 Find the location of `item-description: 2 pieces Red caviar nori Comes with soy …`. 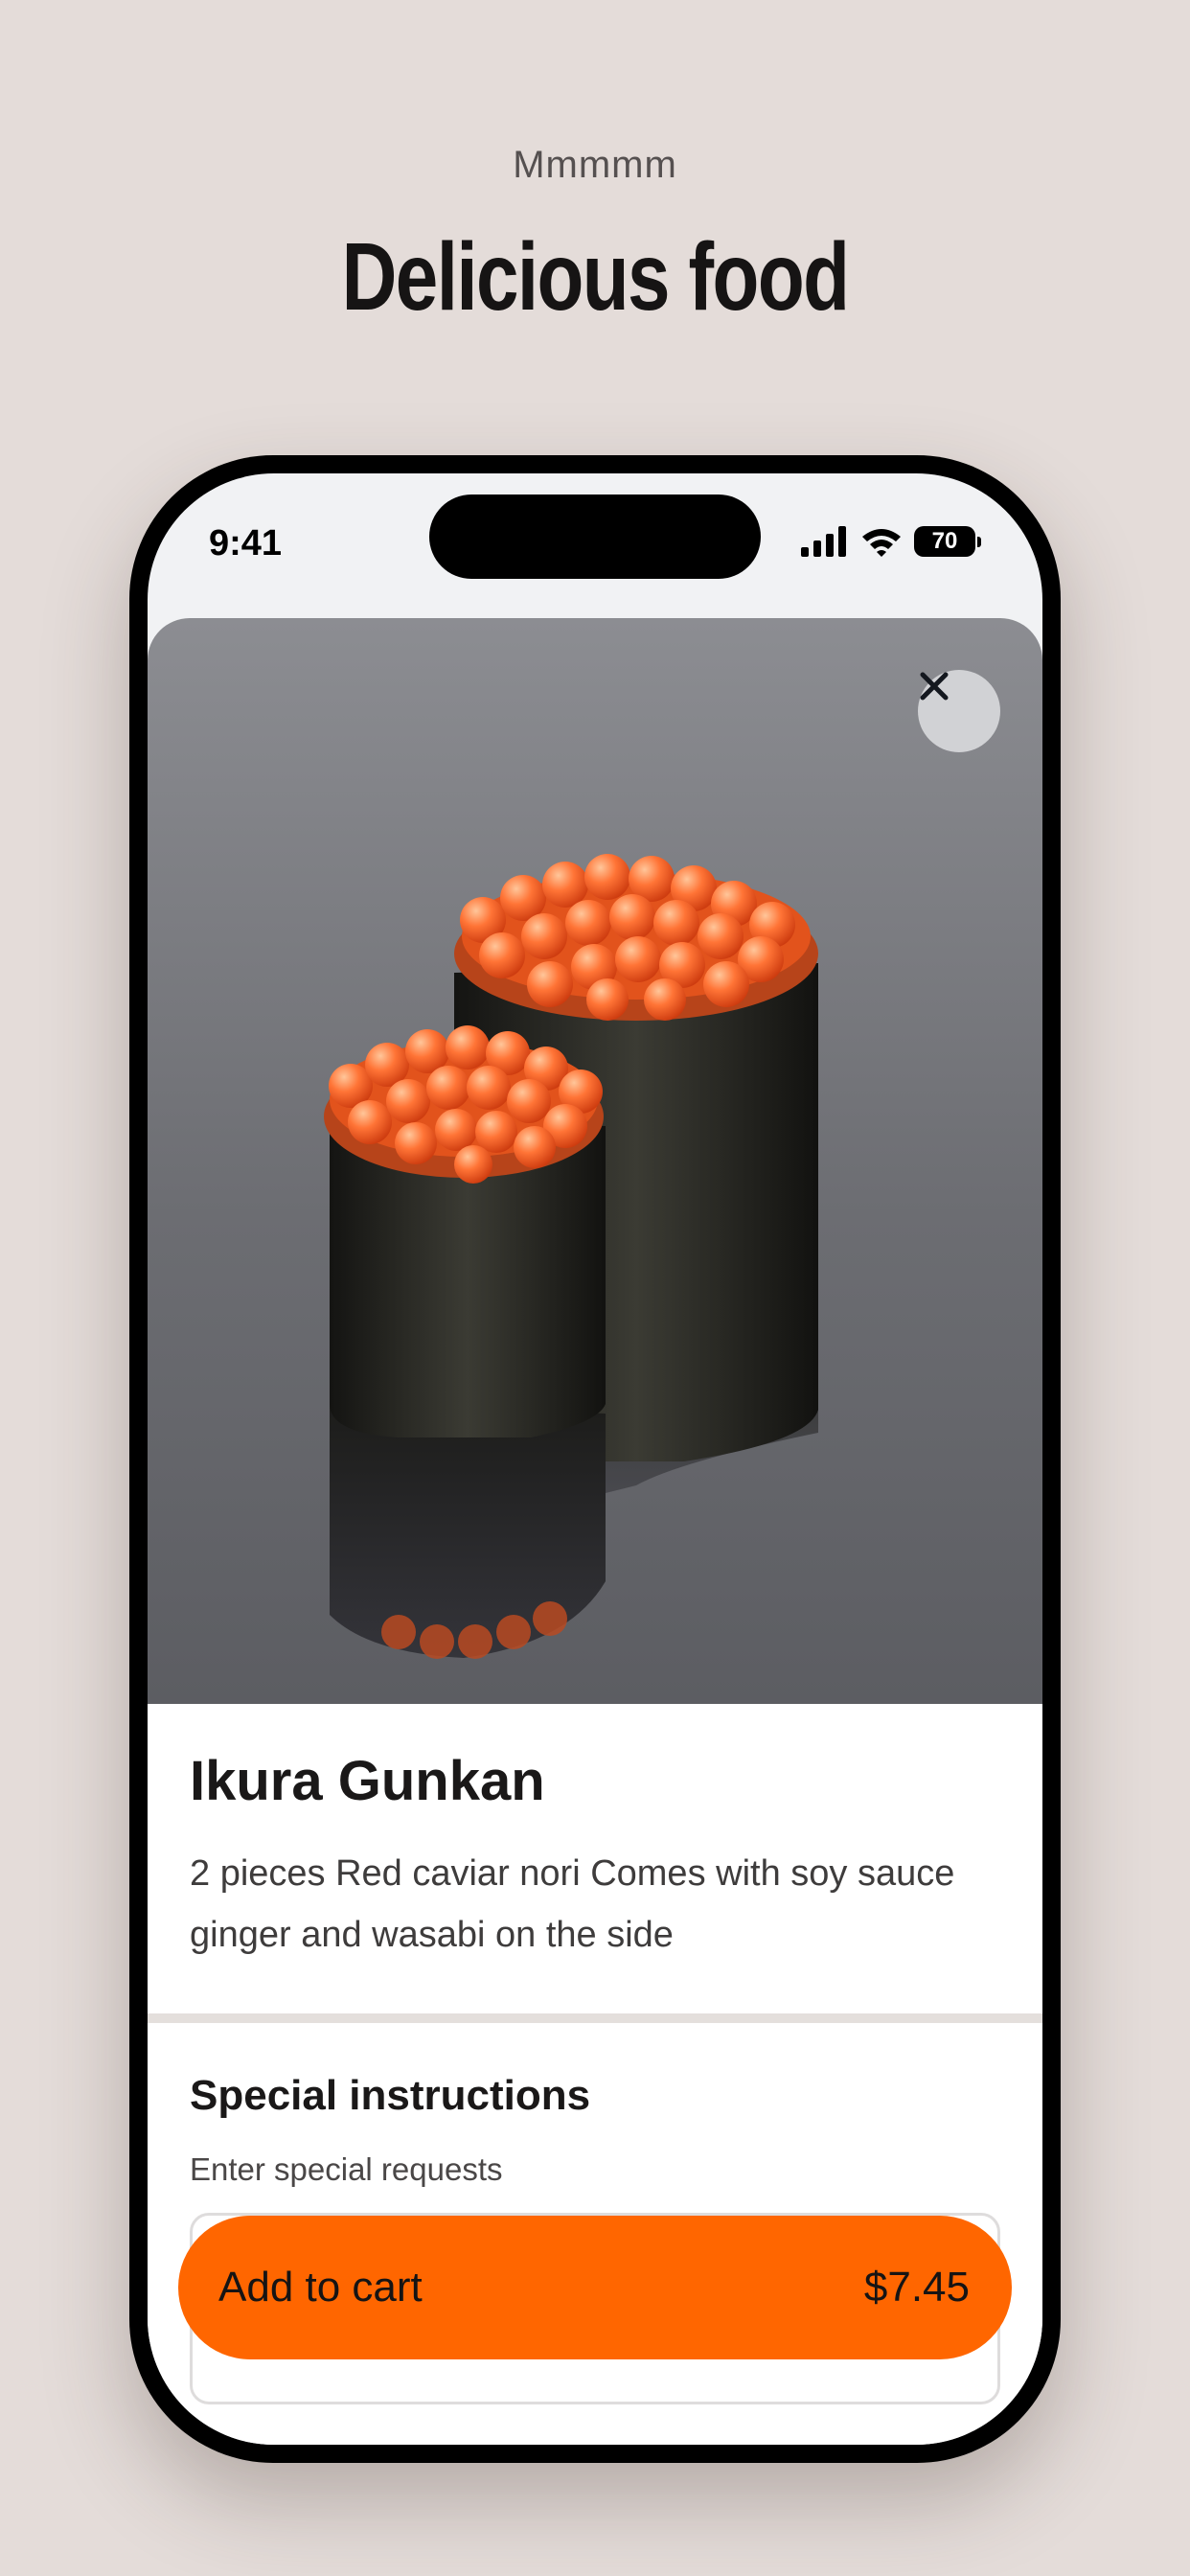

item-description: 2 pieces Red caviar nori Comes with soy … is located at coordinates (573, 1904).